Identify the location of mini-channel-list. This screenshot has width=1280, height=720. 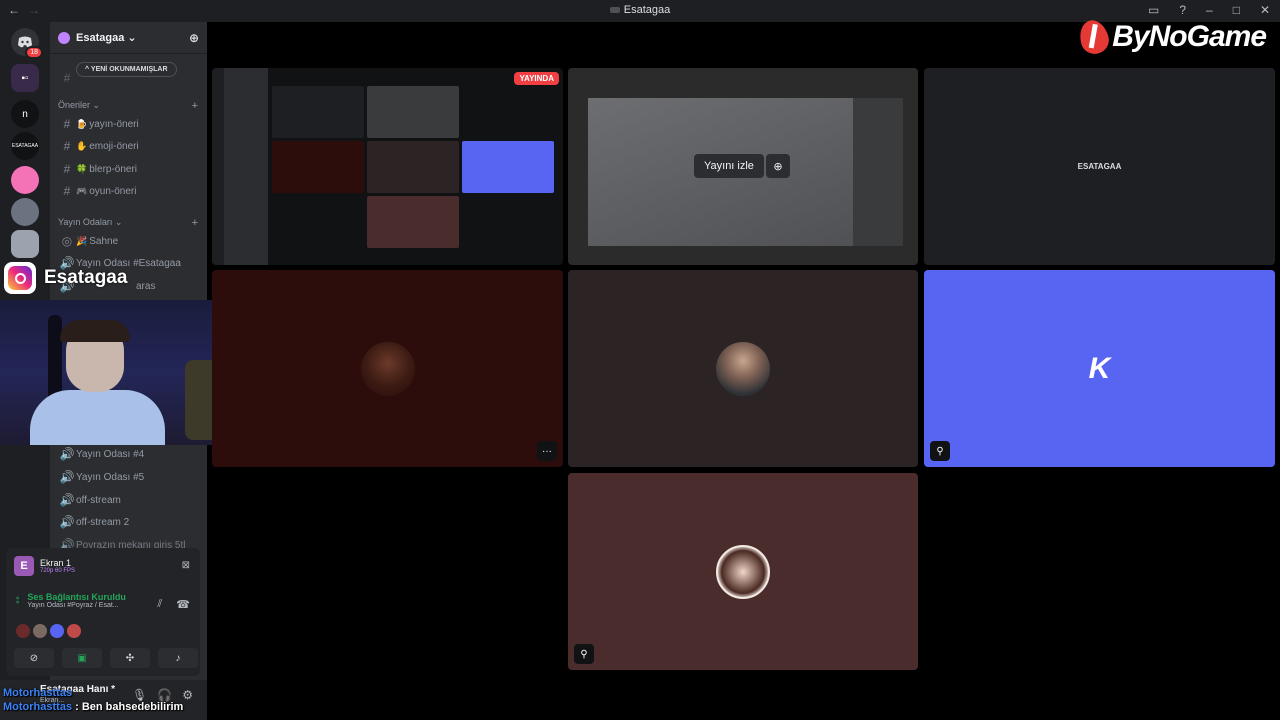
(246, 166).